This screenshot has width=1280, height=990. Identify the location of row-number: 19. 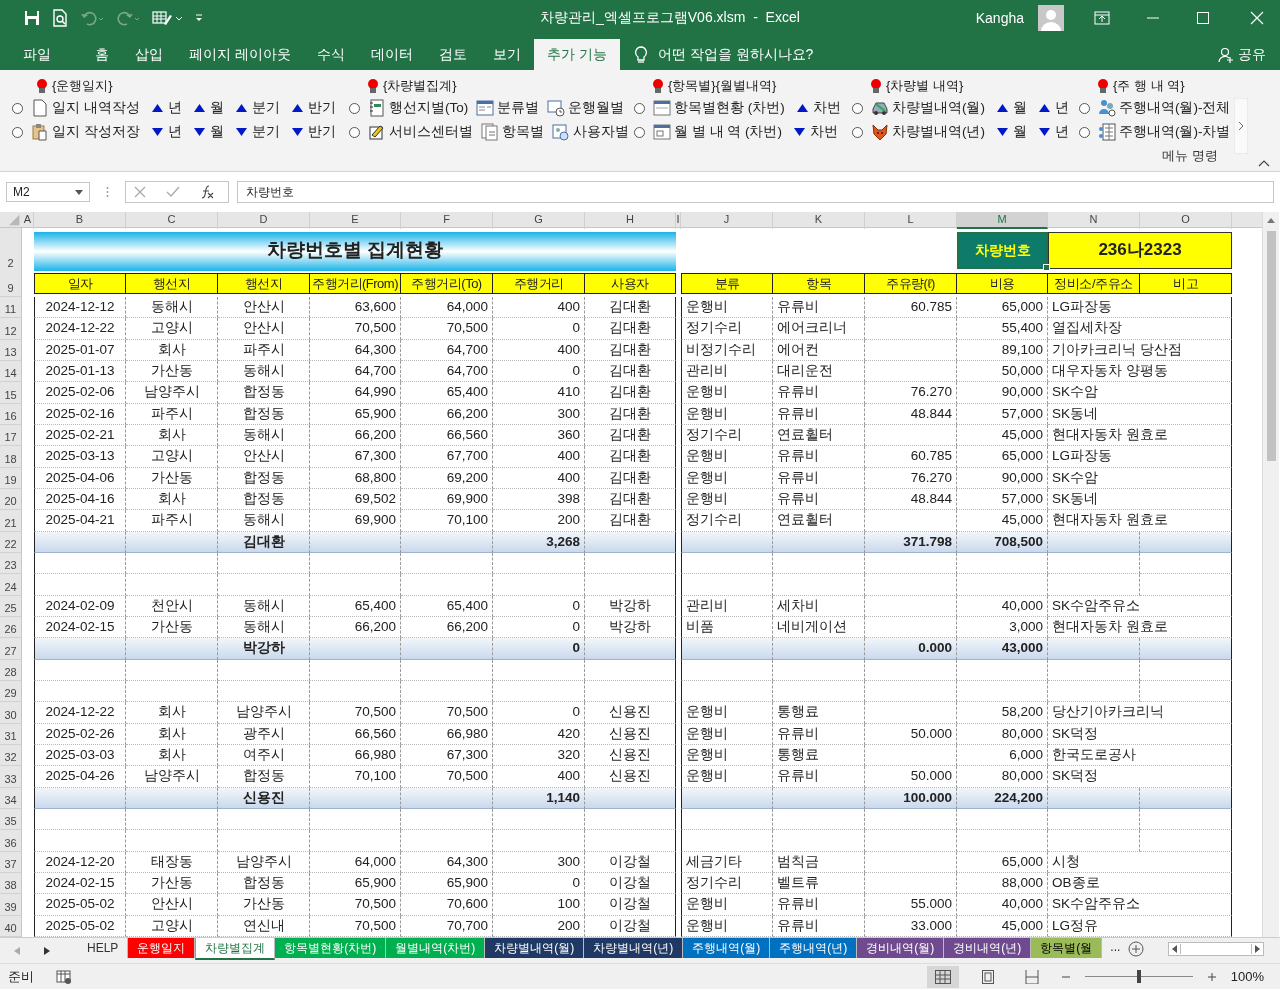
(11, 478).